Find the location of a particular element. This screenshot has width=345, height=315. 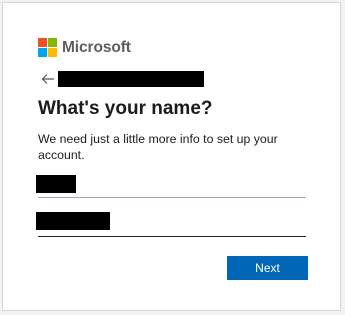

page-title: What's your name? is located at coordinates (125, 108).